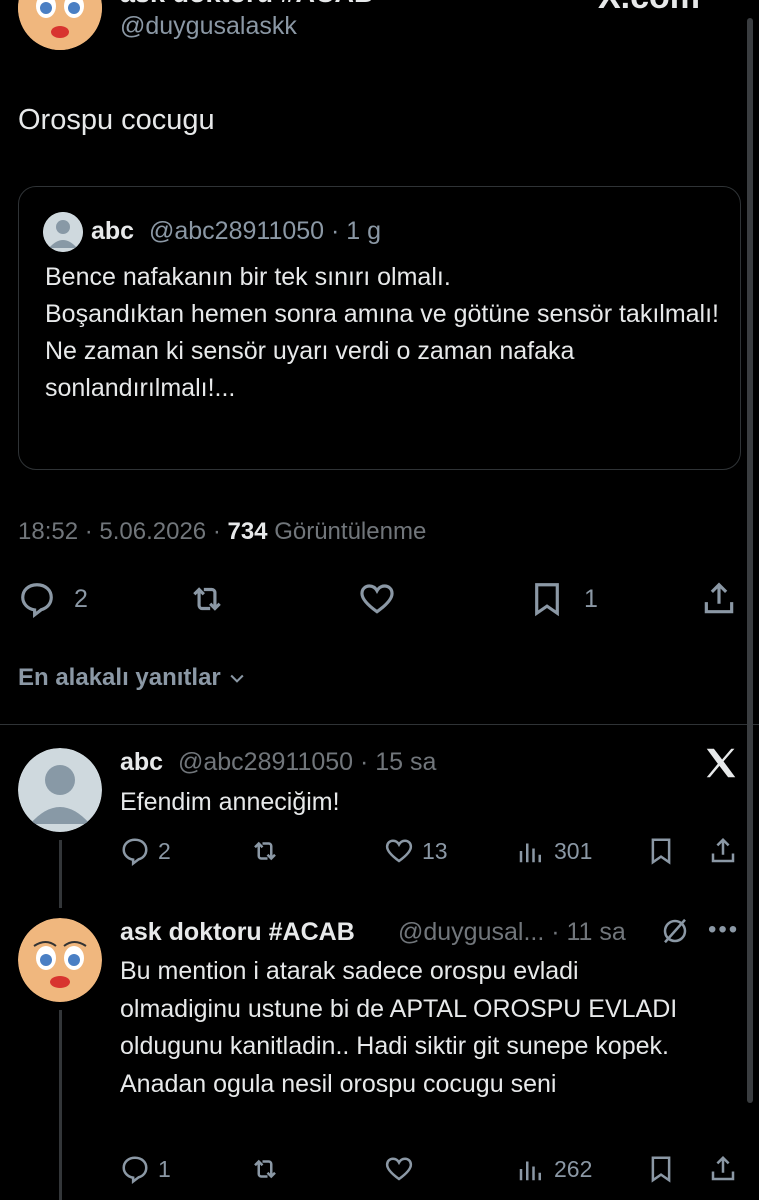  I want to click on author-handle: @duygusalaskk, so click(208, 26).